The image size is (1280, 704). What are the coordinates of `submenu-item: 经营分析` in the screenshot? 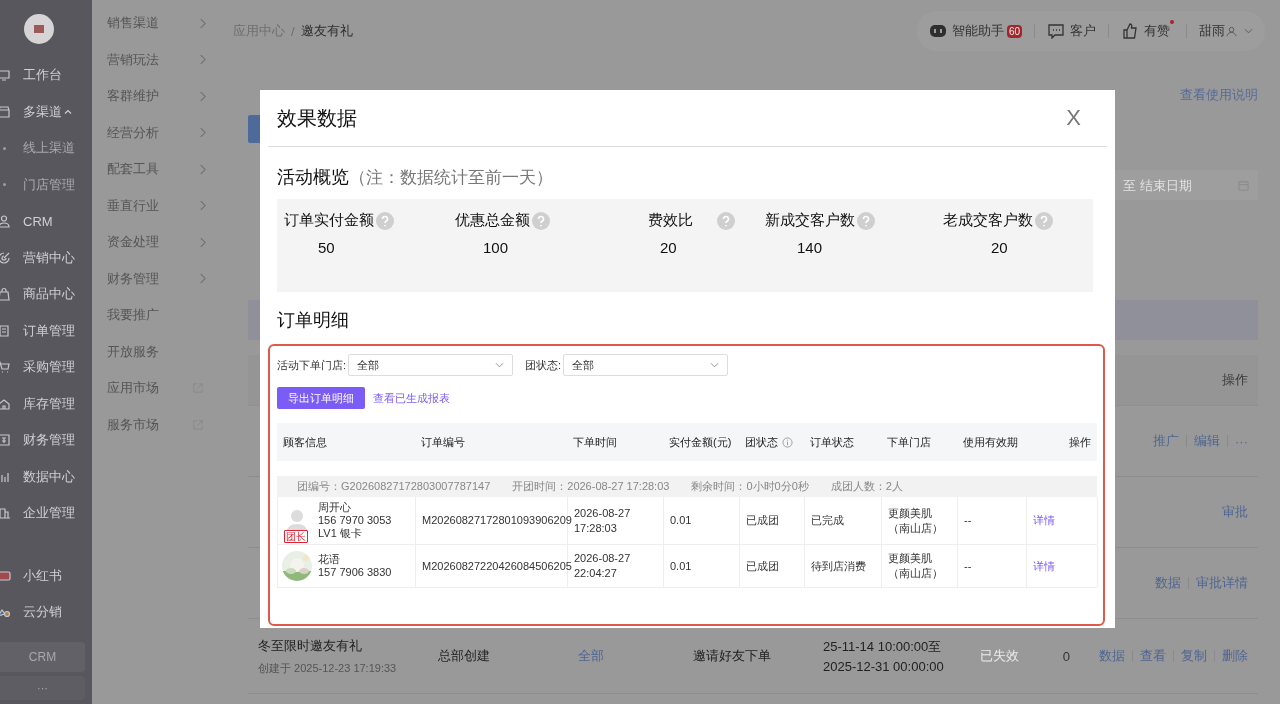 It's located at (161, 132).